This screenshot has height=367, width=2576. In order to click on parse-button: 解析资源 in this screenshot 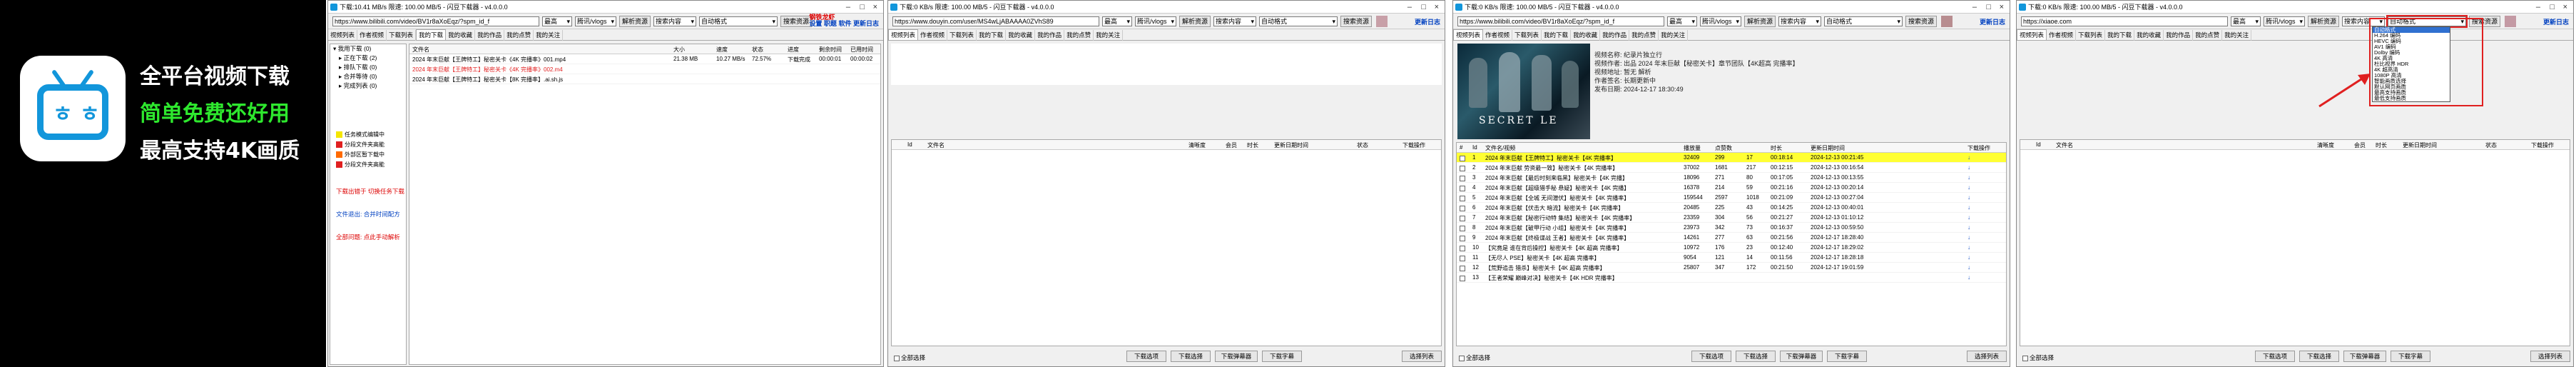, I will do `click(1760, 21)`.